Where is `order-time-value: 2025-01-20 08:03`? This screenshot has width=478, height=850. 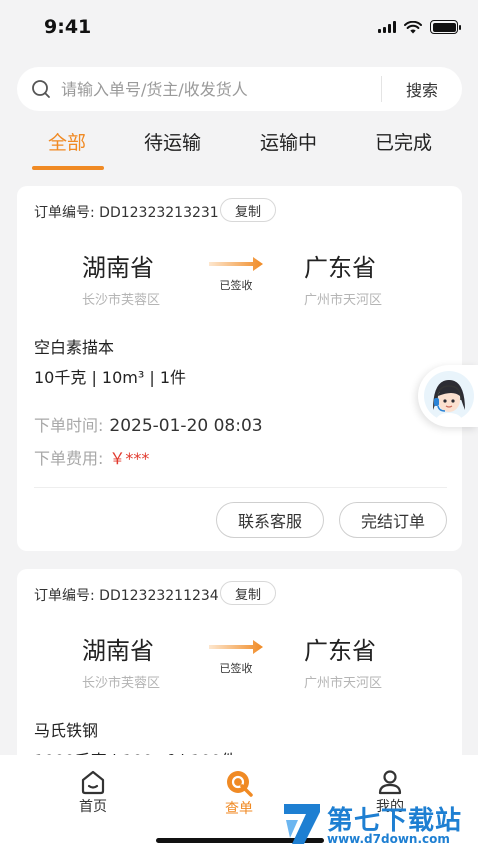
order-time-value: 2025-01-20 08:03 is located at coordinates (186, 426).